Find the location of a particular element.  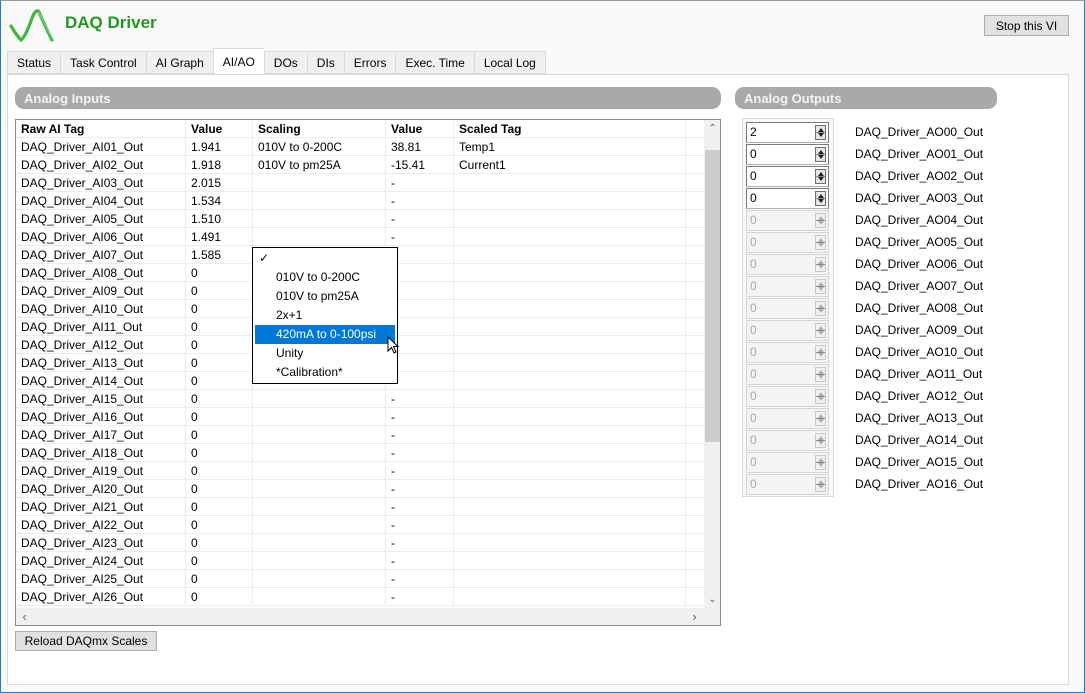

table-row: DAQ_Driver_AI04_Out 1.534 - is located at coordinates (360, 201).